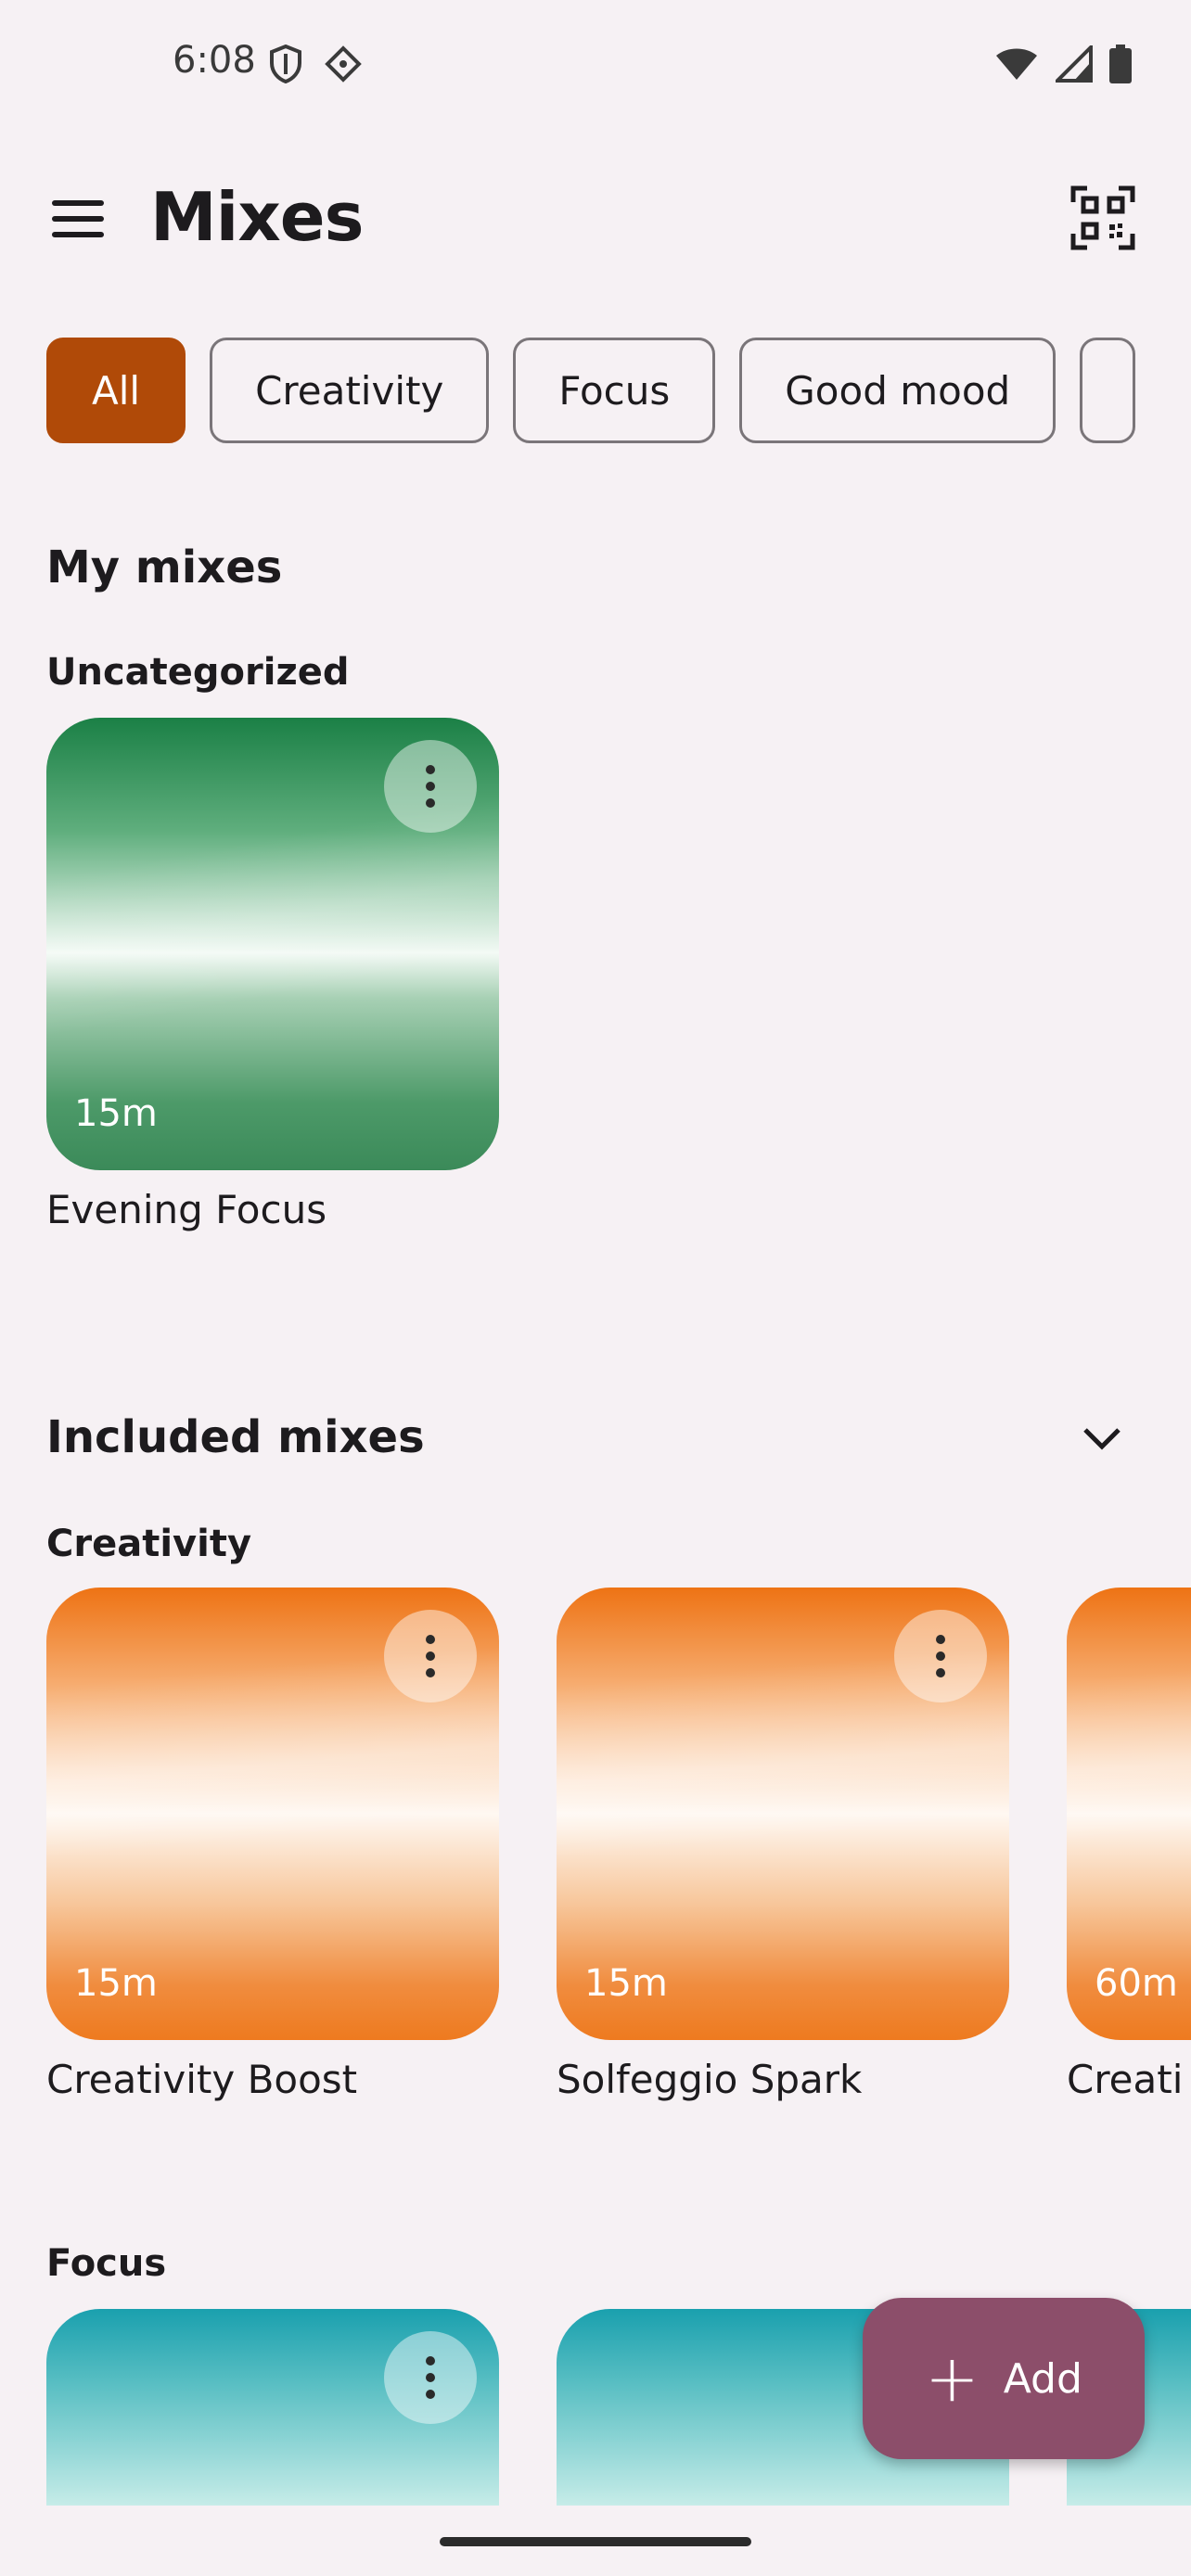 This screenshot has height=2576, width=1191. I want to click on uncategorized-heading: Uncategorized, so click(198, 672).